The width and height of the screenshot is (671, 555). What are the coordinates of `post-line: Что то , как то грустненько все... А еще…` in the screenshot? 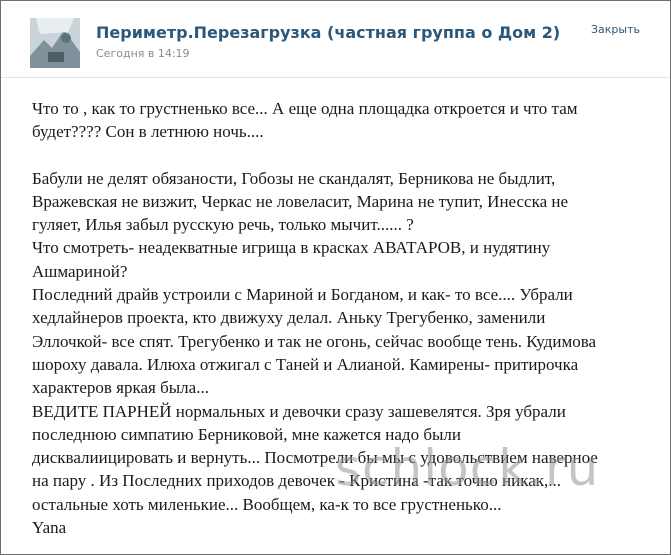 It's located at (305, 108).